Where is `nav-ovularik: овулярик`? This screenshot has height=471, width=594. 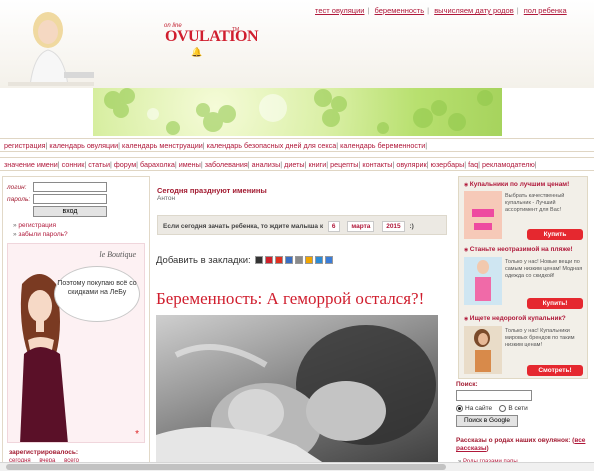
nav-ovularik: овулярик is located at coordinates (411, 164).